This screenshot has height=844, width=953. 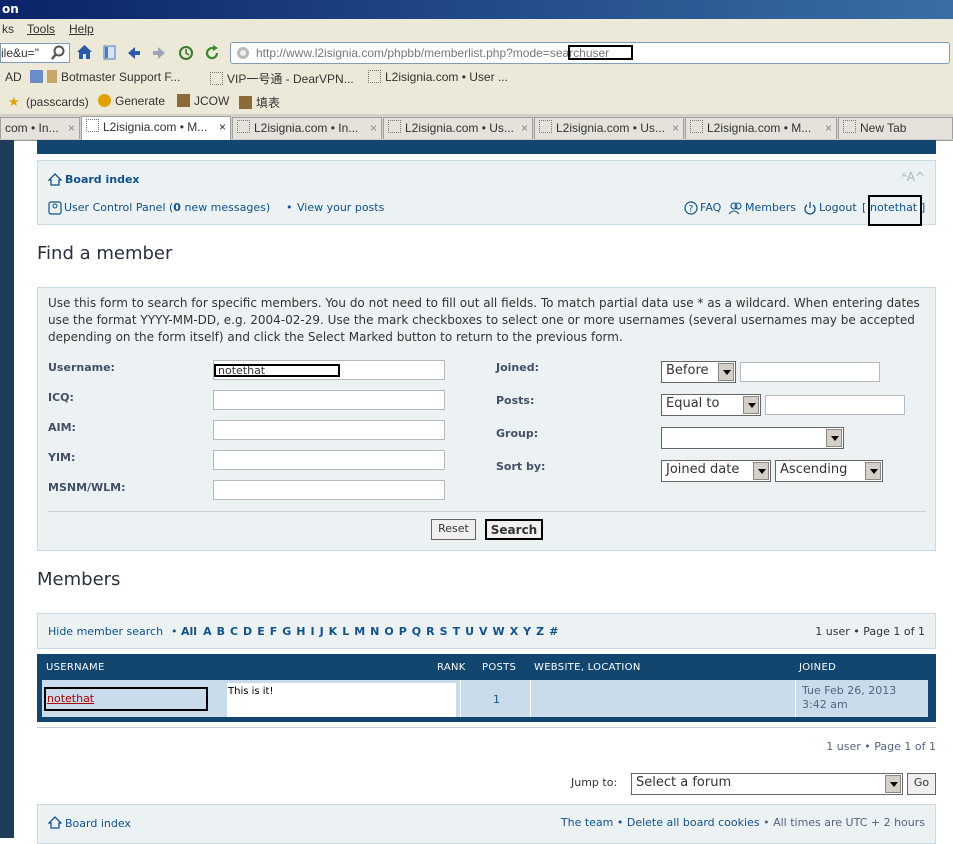 I want to click on letter-link: U, so click(x=469, y=631).